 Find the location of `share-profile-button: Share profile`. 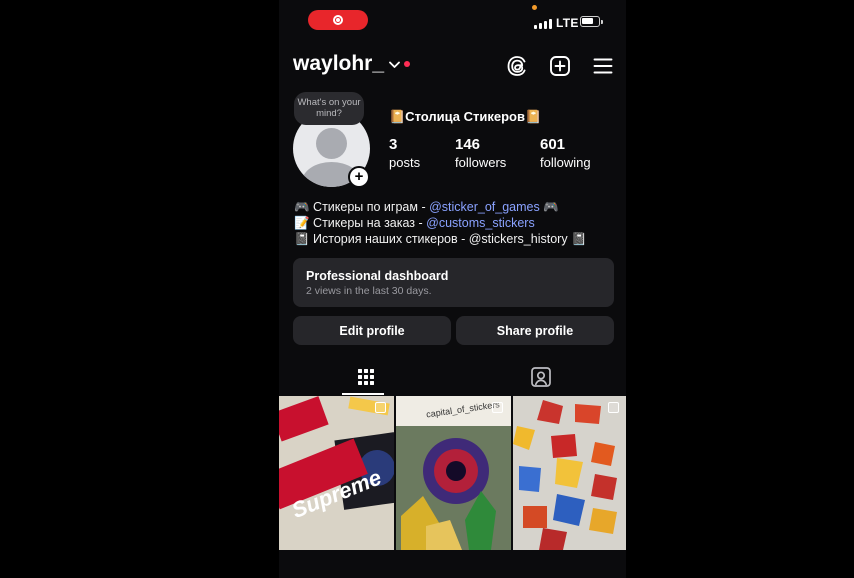

share-profile-button: Share profile is located at coordinates (535, 330).